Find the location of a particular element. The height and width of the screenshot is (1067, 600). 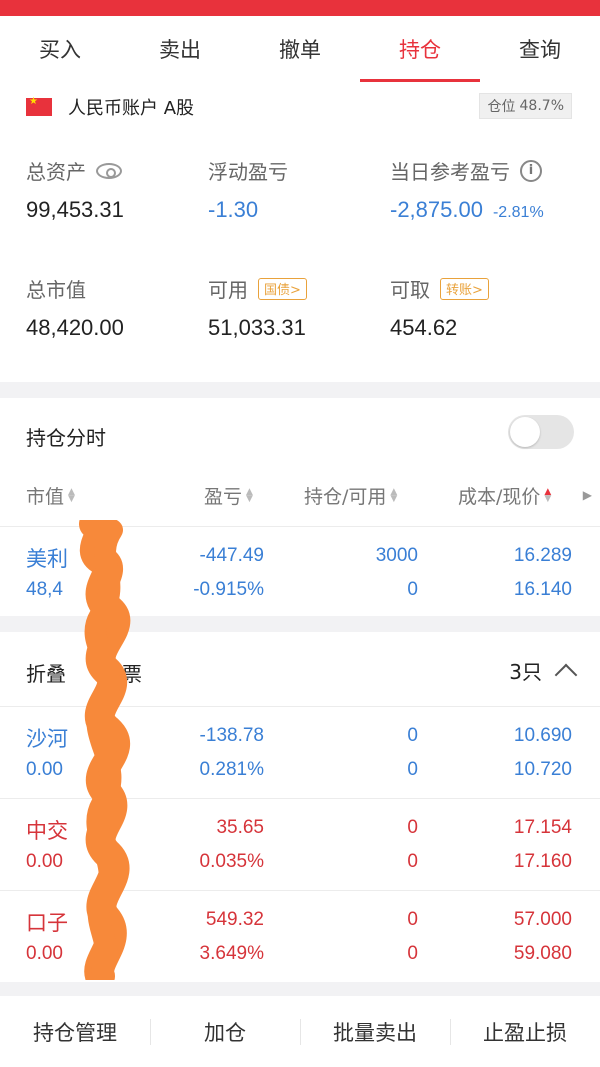

redaction-scribble is located at coordinates (105, 750).